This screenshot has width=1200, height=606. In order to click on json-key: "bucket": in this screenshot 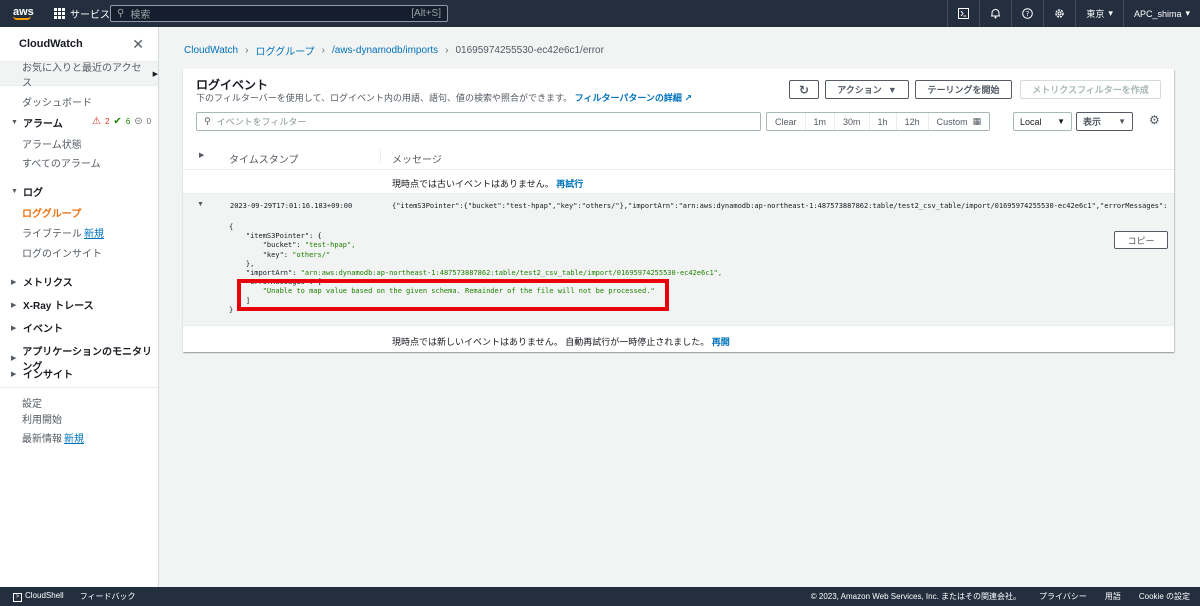, I will do `click(283, 245)`.